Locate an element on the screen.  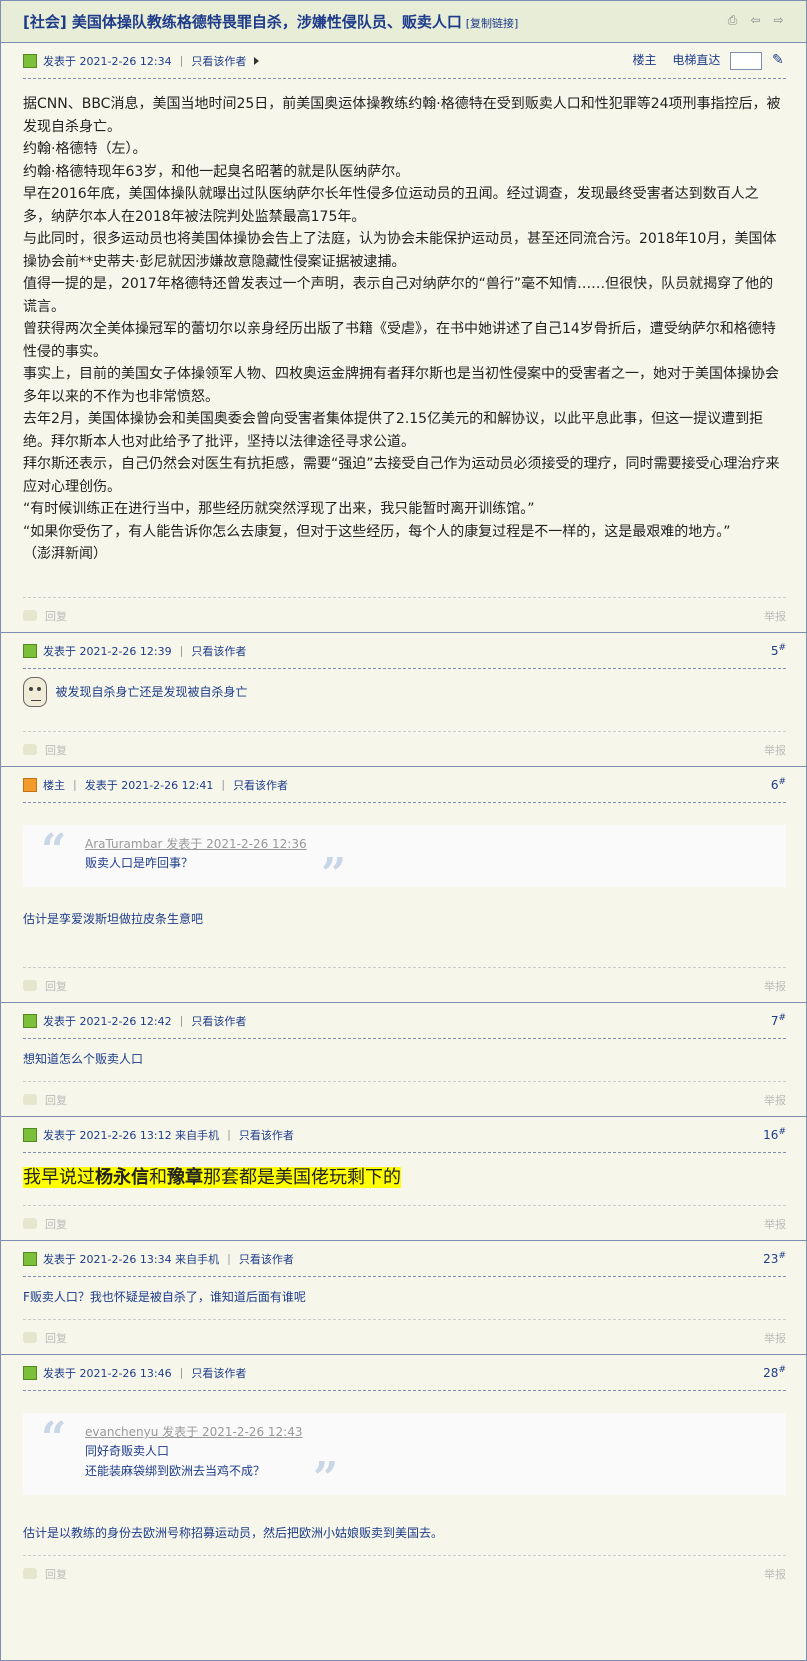
post-header: 发表于 2021-2-26 13:34 来自手机 | 只看该作者 23# is located at coordinates (404, 1259).